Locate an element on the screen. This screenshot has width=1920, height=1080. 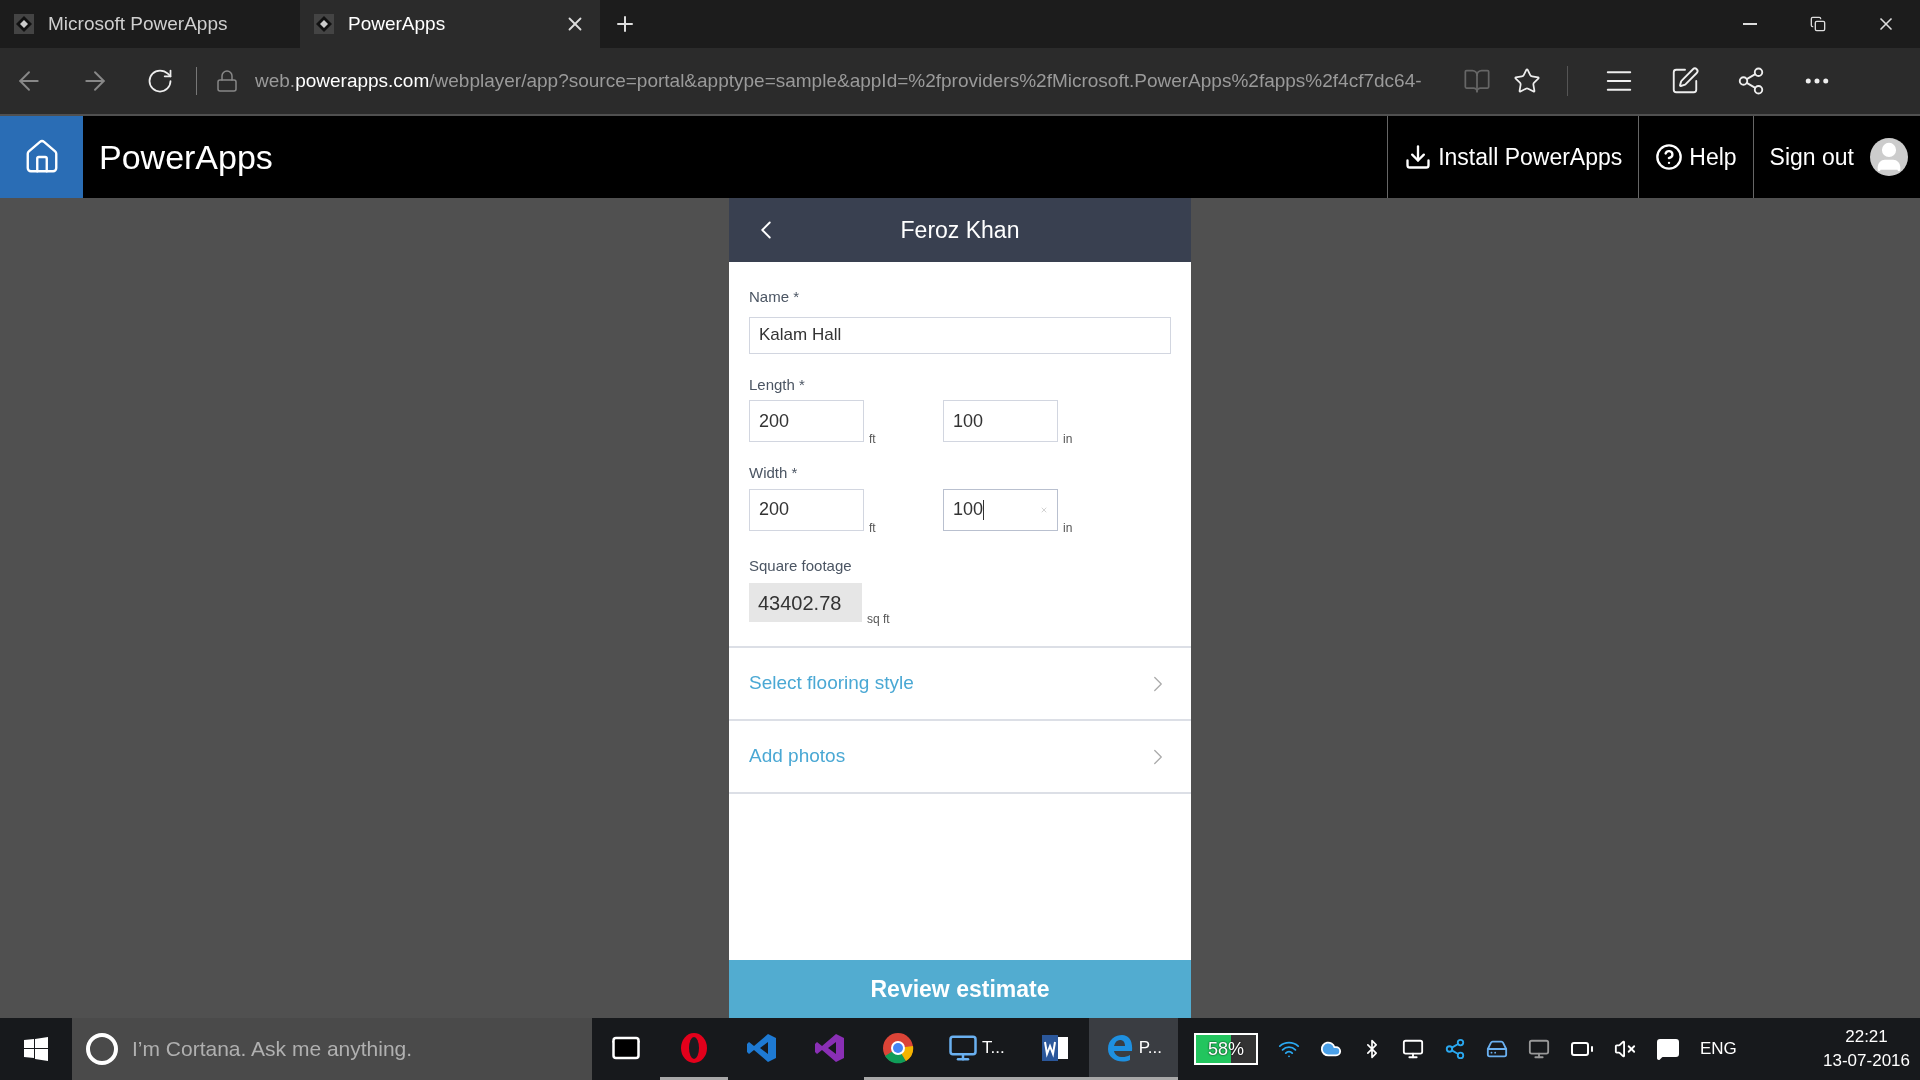
opera-icon is located at coordinates (694, 1047).